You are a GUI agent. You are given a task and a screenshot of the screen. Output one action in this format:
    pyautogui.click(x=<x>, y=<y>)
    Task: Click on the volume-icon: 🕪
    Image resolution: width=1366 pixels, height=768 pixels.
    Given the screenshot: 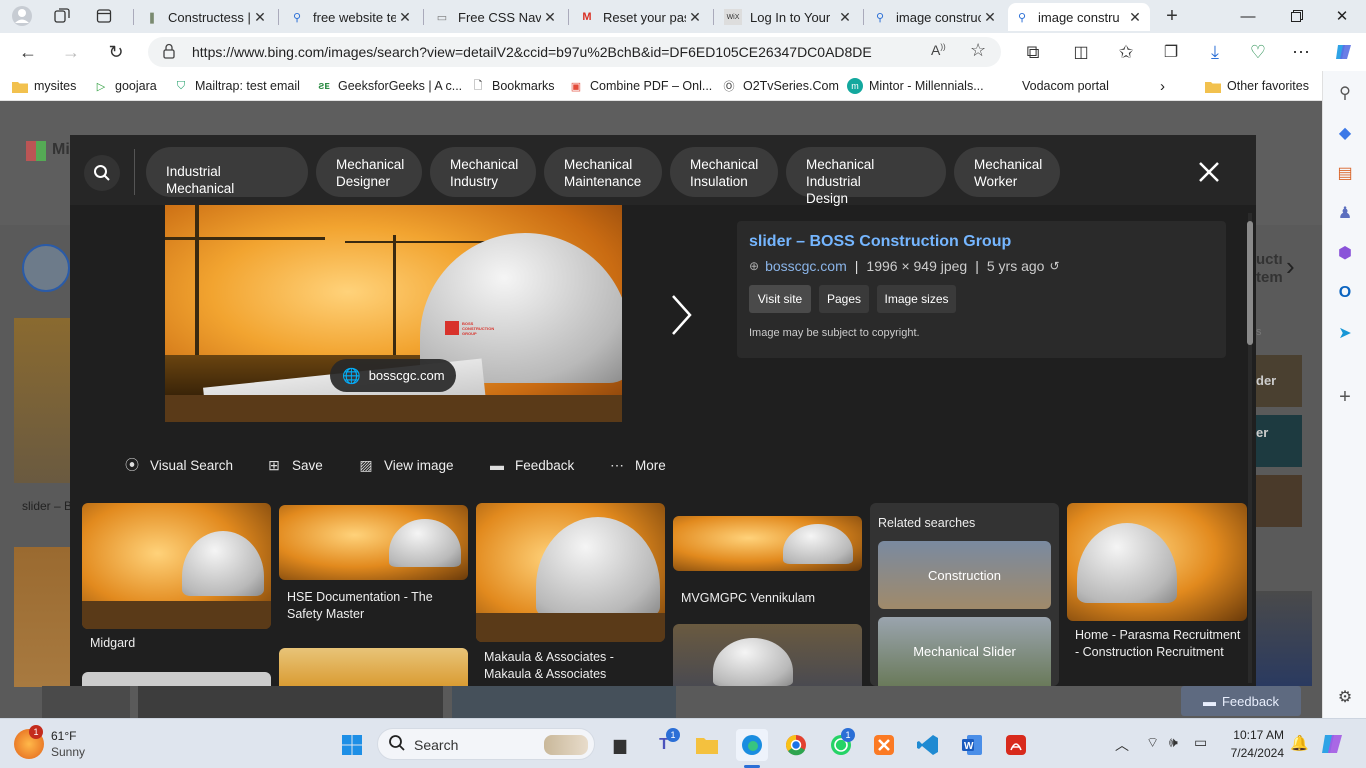 What is the action you would take?
    pyautogui.click(x=1173, y=742)
    